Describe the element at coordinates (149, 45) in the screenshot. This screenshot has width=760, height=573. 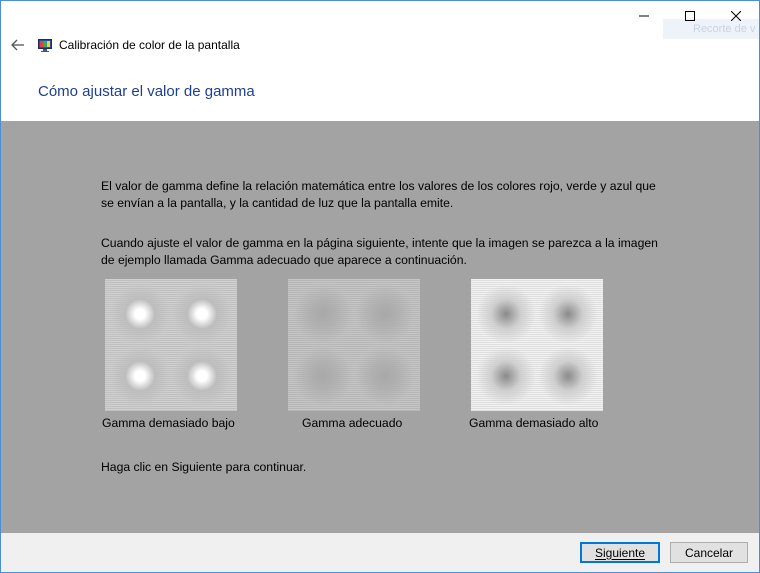
I see `app-title: Calibración de color de la pantalla` at that location.